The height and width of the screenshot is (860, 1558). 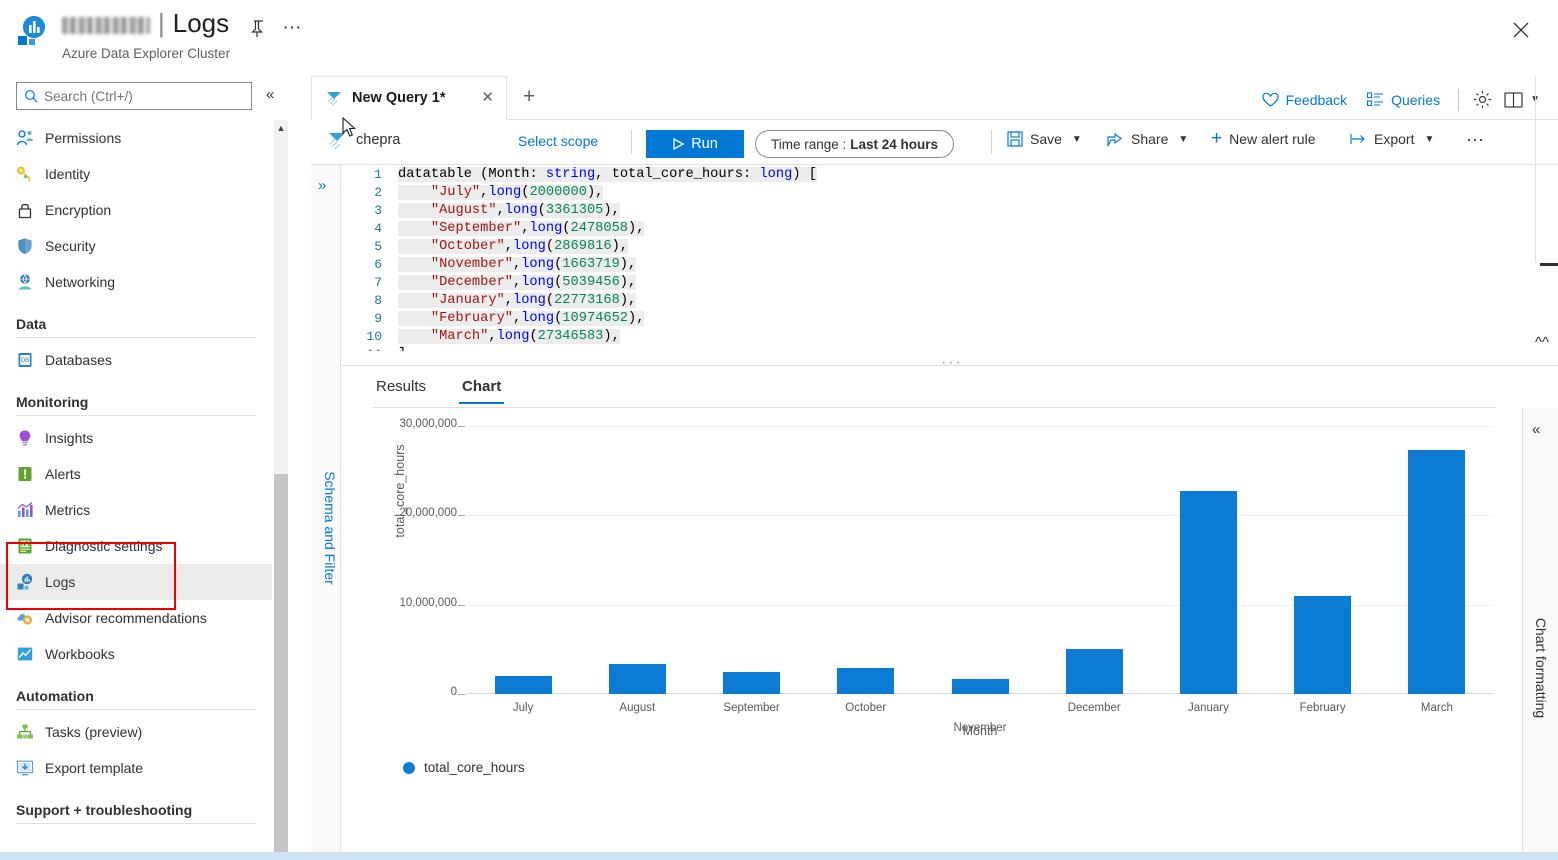 I want to click on chart-x-tick-label: July, so click(x=523, y=708).